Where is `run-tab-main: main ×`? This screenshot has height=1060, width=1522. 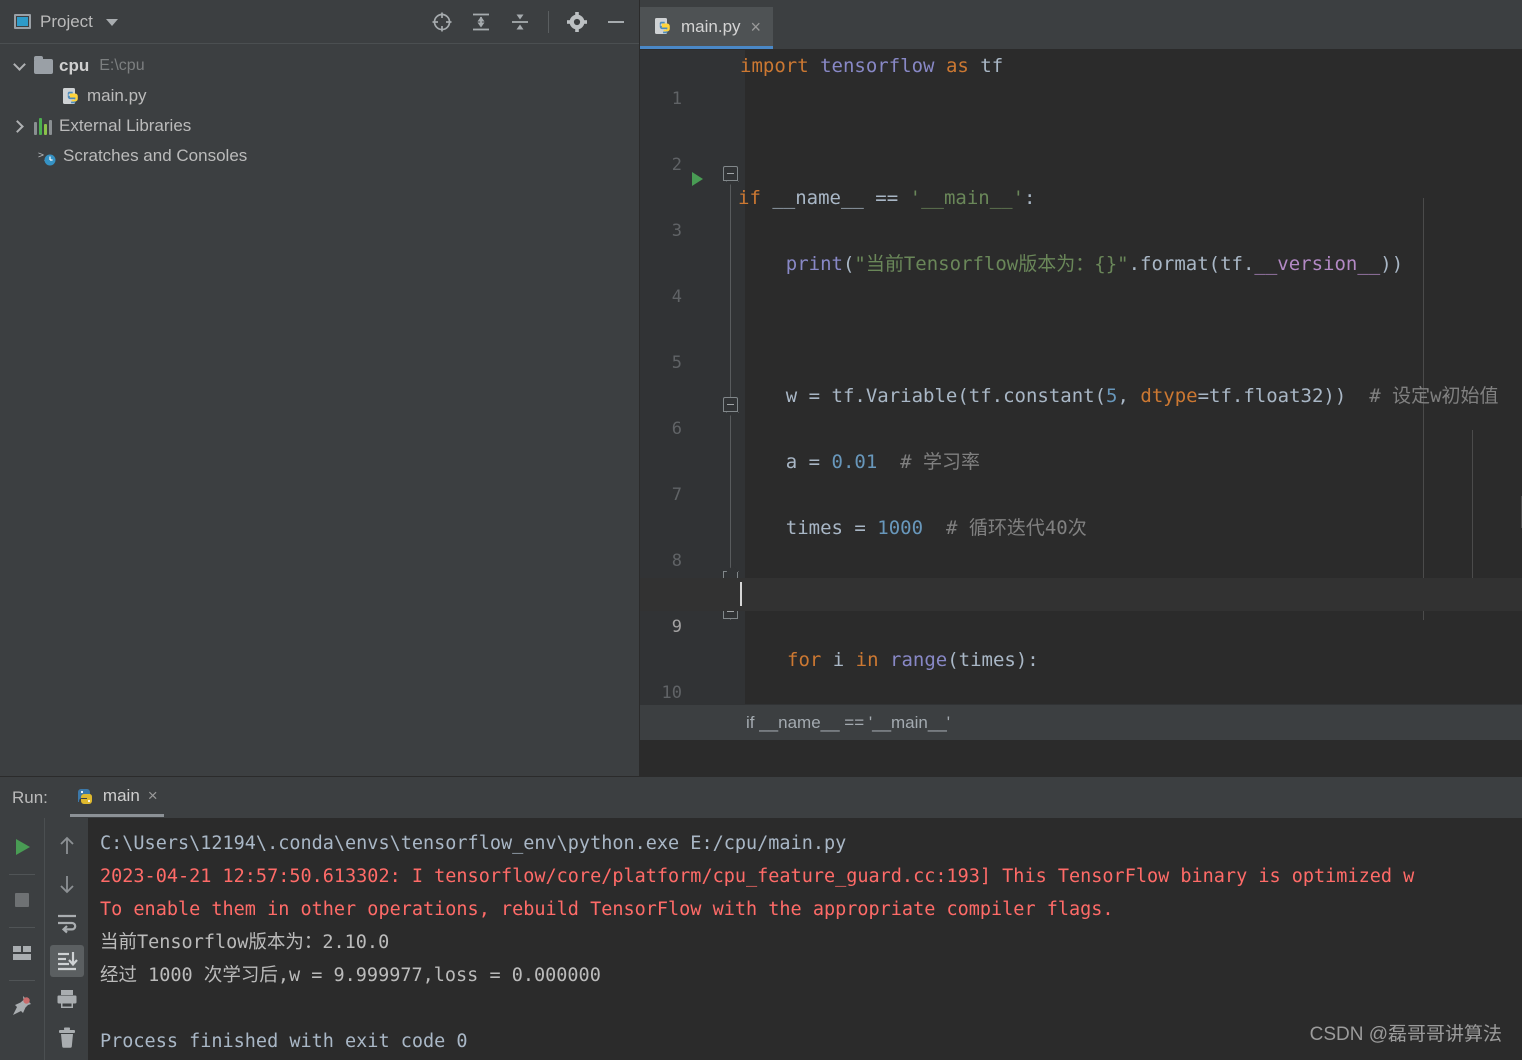 run-tab-main: main × is located at coordinates (116, 798).